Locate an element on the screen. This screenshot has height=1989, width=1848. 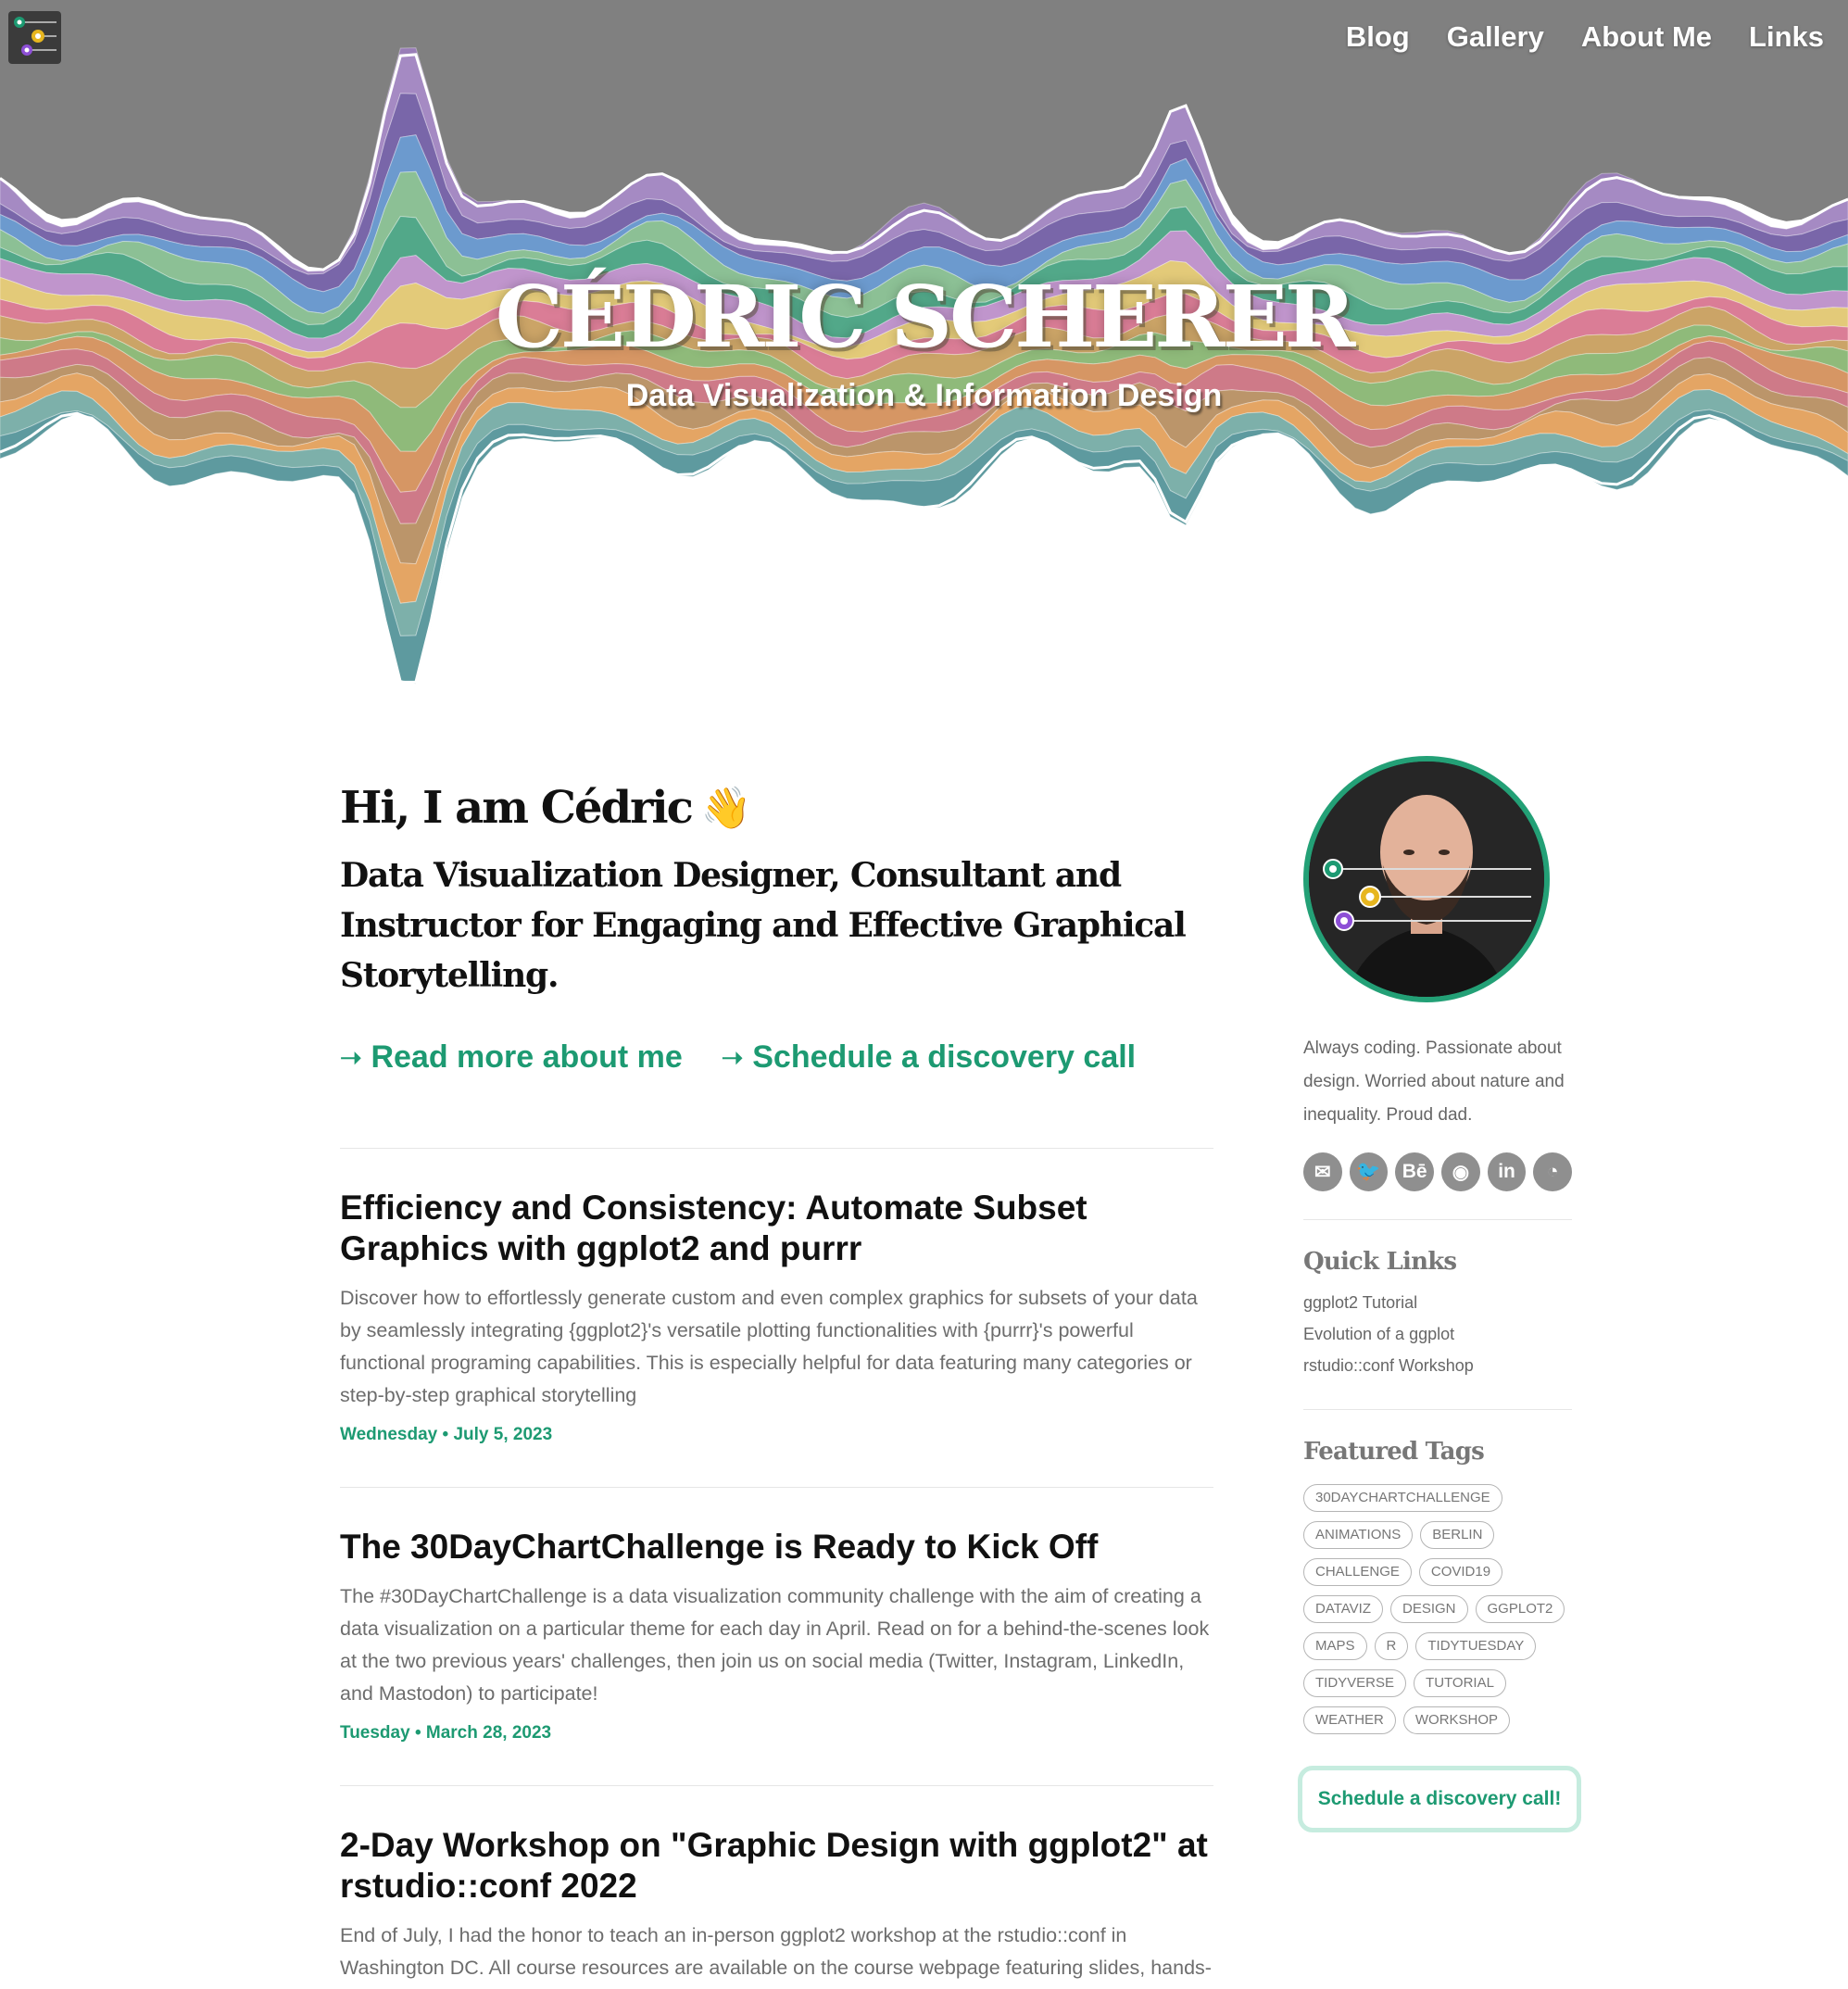
behance-icon: Bē is located at coordinates (1415, 1171).